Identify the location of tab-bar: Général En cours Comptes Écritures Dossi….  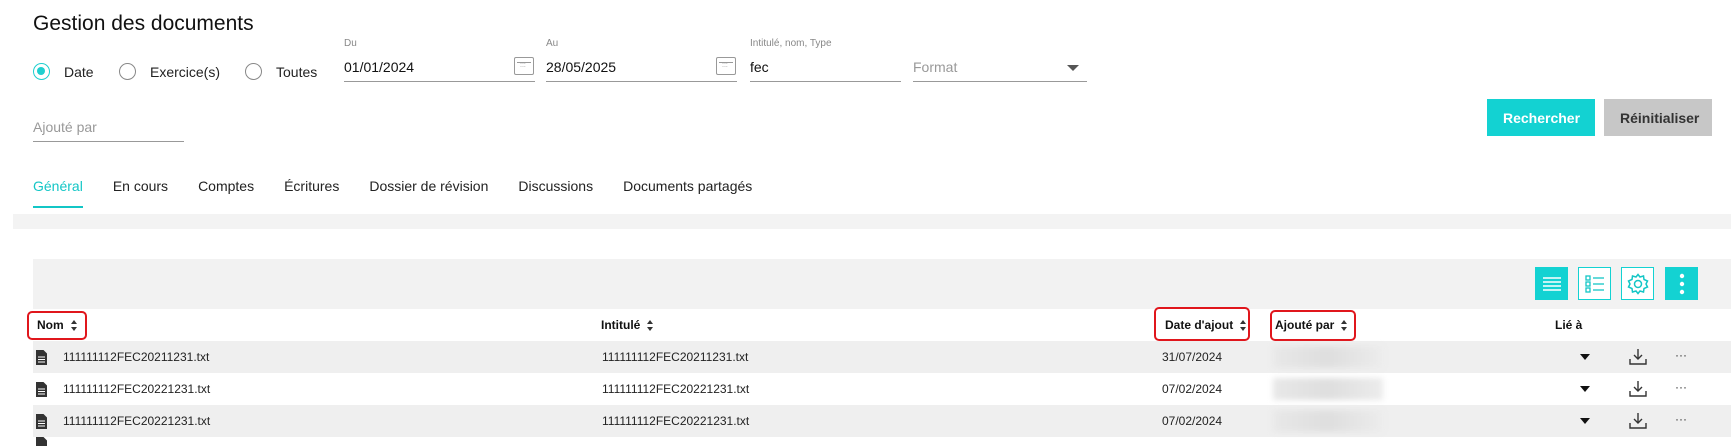
(407, 193).